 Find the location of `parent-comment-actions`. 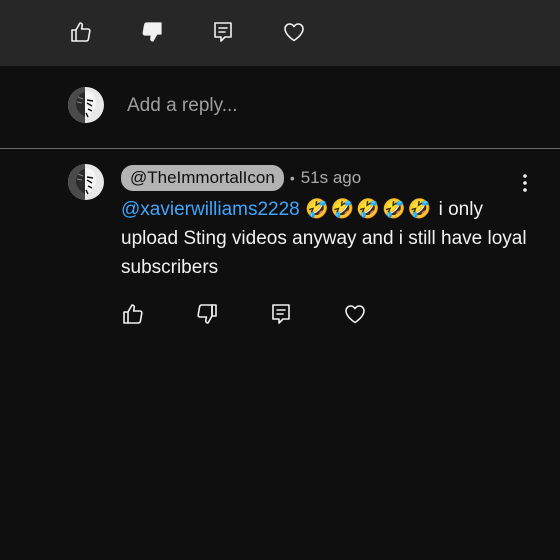

parent-comment-actions is located at coordinates (280, 33).